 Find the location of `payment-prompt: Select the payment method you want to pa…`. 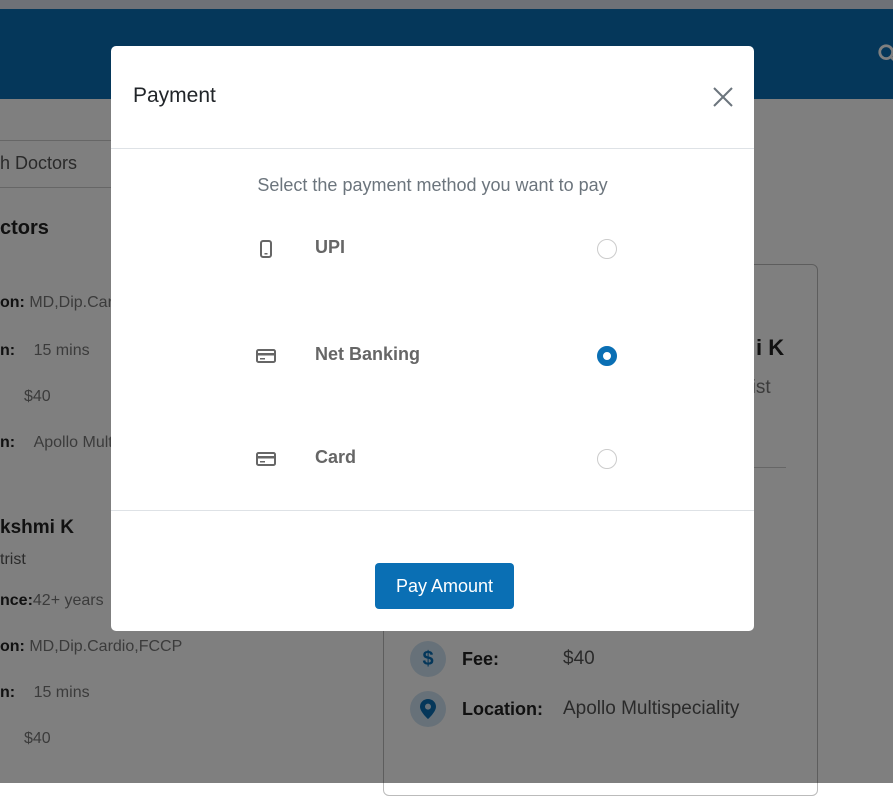

payment-prompt: Select the payment method you want to pa… is located at coordinates (432, 185).